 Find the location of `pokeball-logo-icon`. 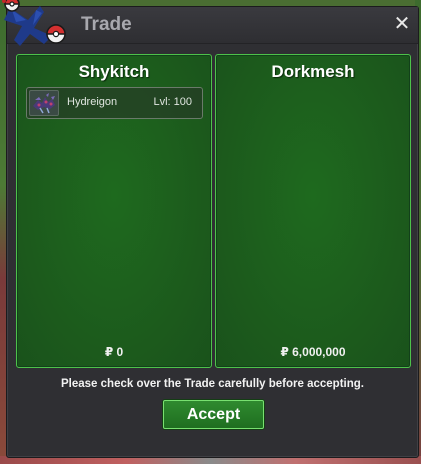

pokeball-logo-icon is located at coordinates (34, 23).